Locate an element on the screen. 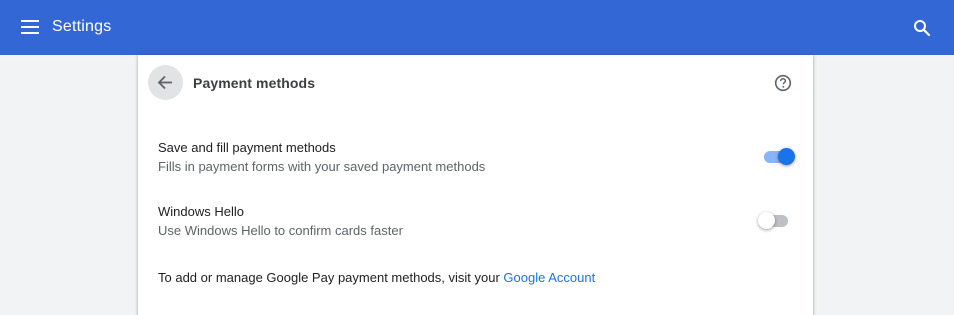  menu-icon is located at coordinates (30, 27).